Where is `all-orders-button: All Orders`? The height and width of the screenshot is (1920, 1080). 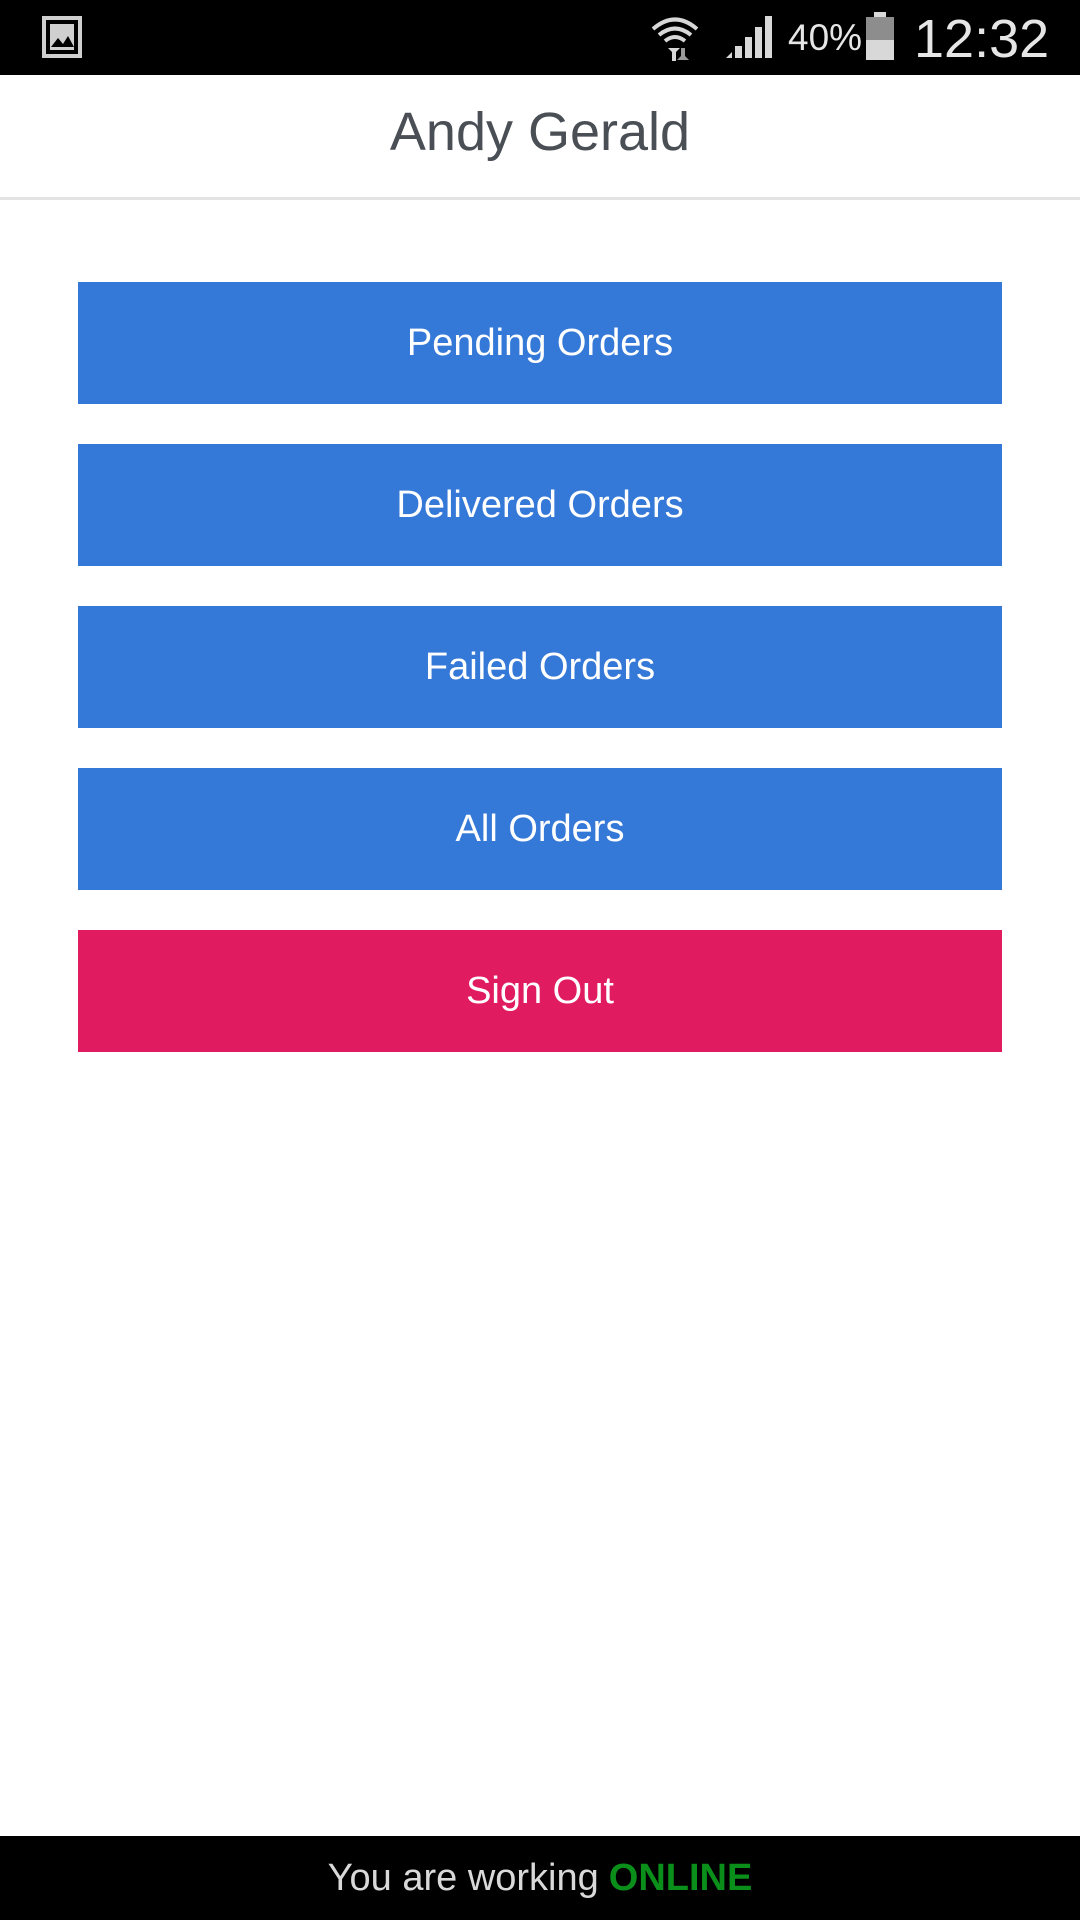
all-orders-button: All Orders is located at coordinates (540, 829).